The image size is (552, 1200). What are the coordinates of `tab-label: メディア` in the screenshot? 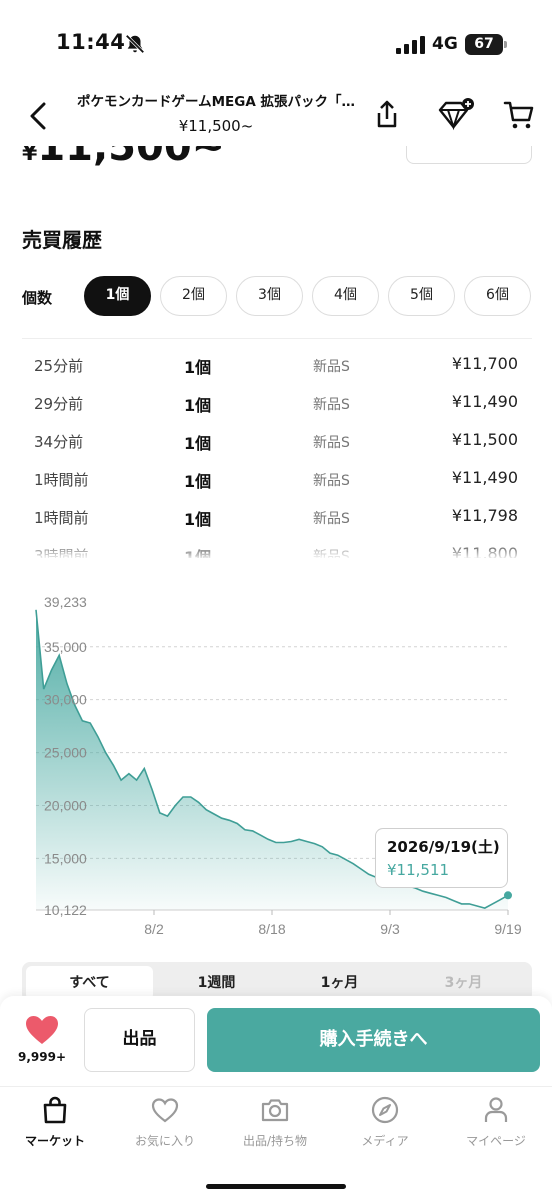 It's located at (385, 1141).